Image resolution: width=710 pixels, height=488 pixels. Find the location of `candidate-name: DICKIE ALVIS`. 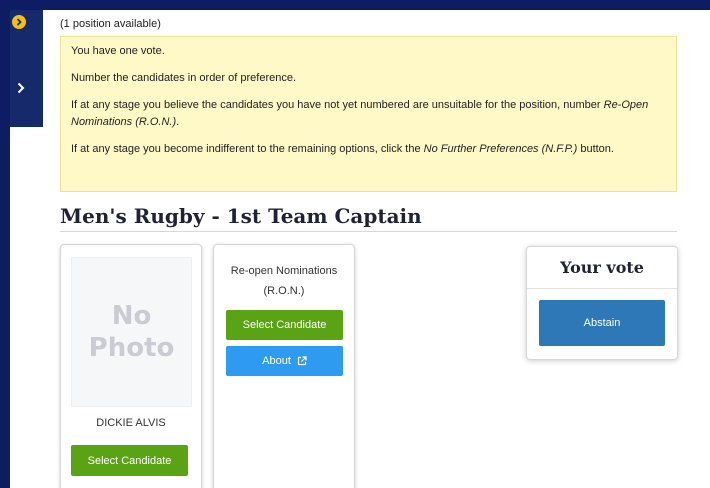

candidate-name: DICKIE ALVIS is located at coordinates (131, 423).